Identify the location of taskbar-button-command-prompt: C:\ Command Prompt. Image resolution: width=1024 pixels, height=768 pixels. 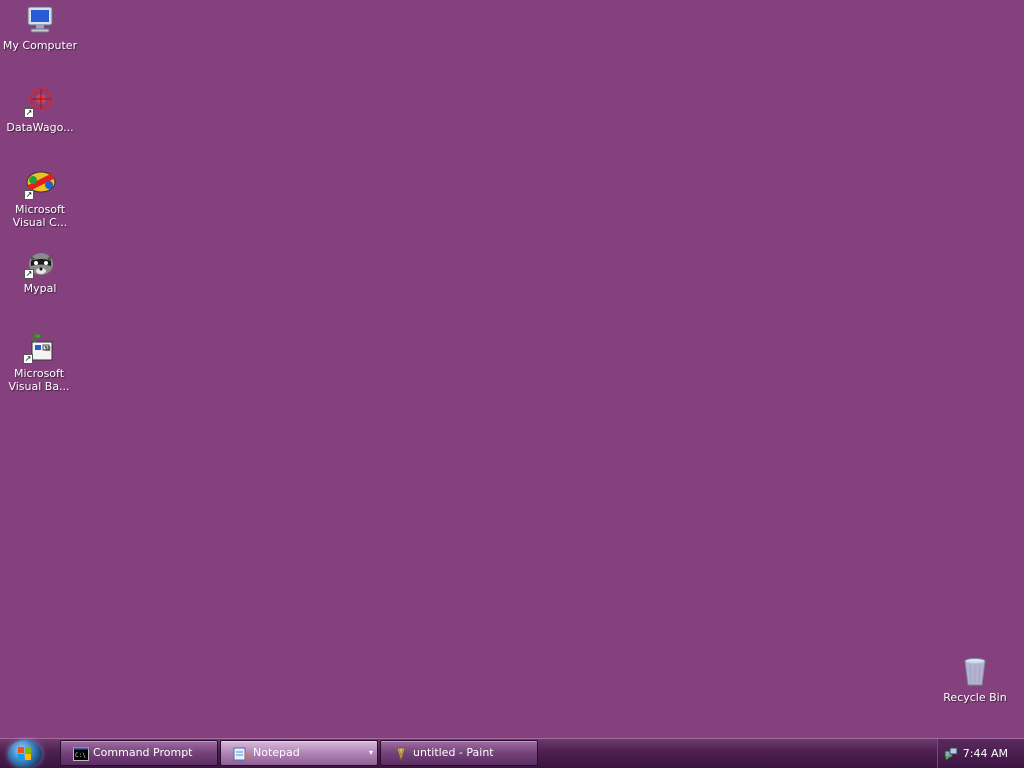
(139, 753).